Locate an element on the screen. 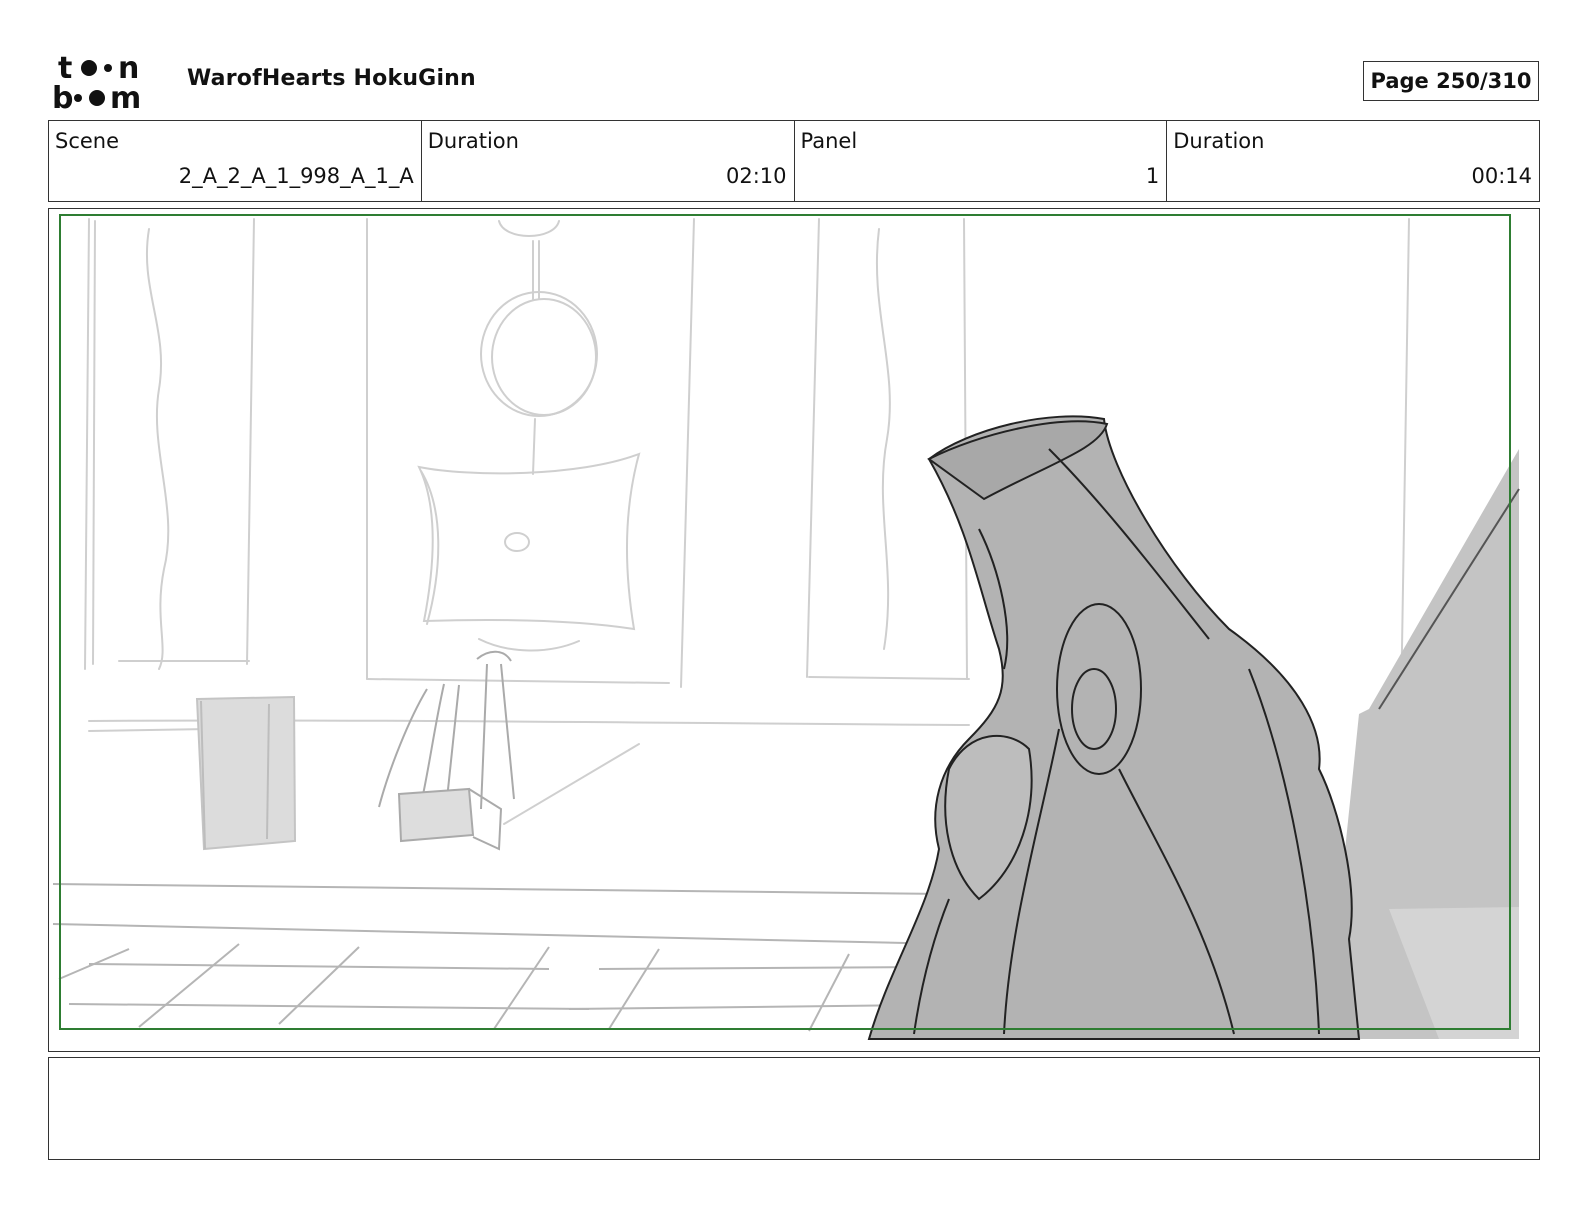 The image size is (1584, 1224). panel-notes is located at coordinates (794, 1108).